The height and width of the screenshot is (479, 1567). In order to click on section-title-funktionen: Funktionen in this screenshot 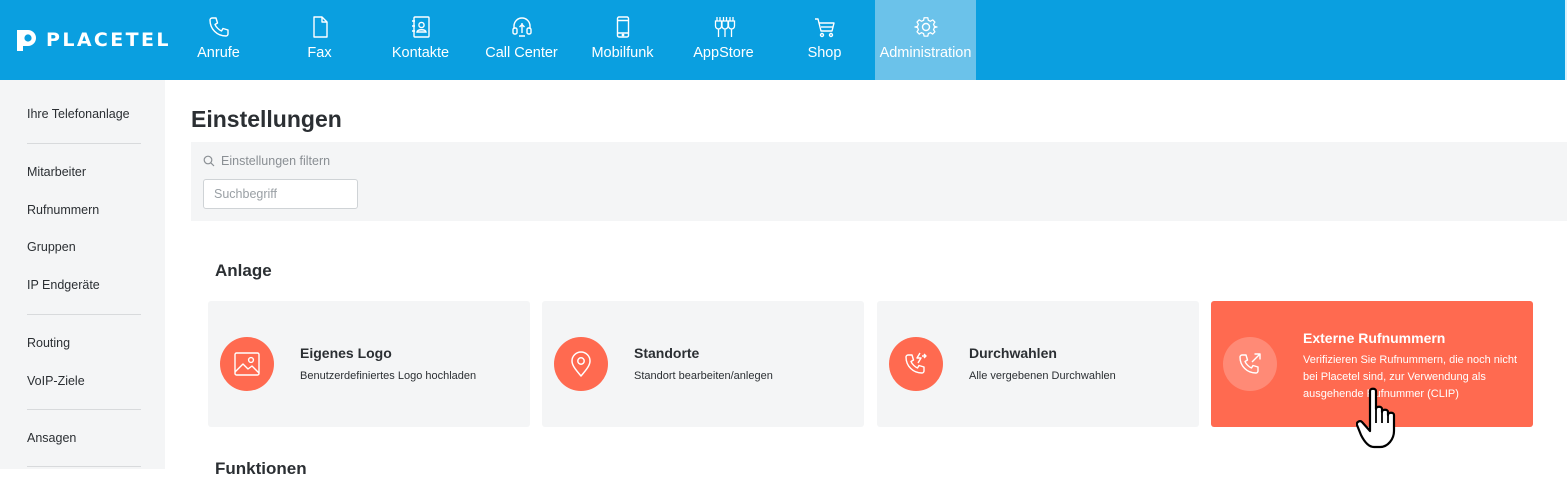, I will do `click(261, 468)`.